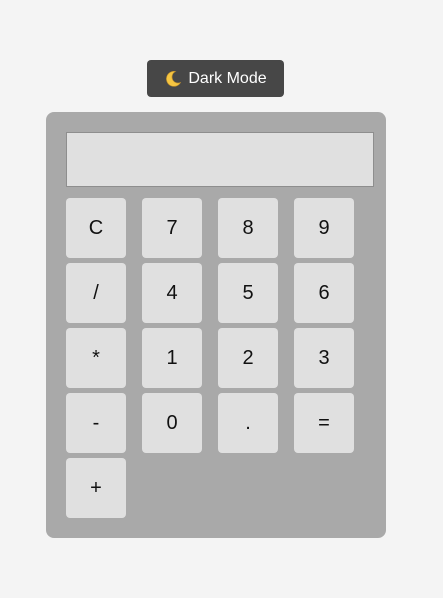 This screenshot has height=598, width=443. What do you see at coordinates (227, 78) in the screenshot?
I see `dark-mode-label: Dark Mode` at bounding box center [227, 78].